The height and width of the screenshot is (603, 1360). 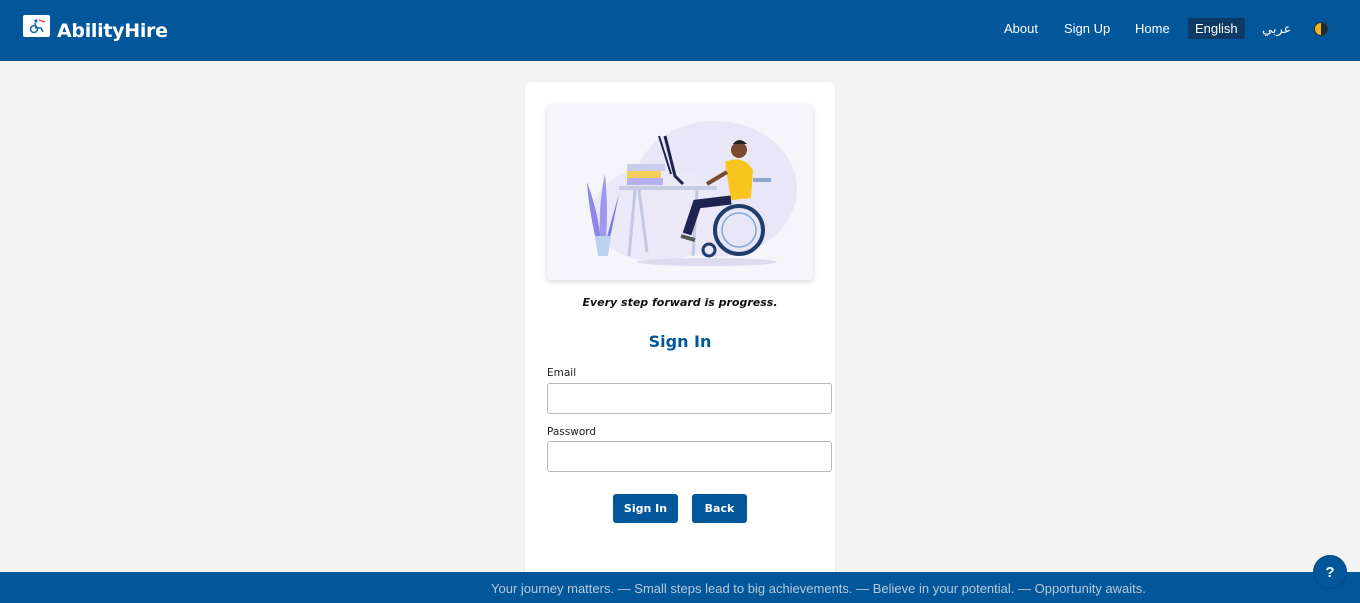 I want to click on hero-illustration, so click(x=680, y=192).